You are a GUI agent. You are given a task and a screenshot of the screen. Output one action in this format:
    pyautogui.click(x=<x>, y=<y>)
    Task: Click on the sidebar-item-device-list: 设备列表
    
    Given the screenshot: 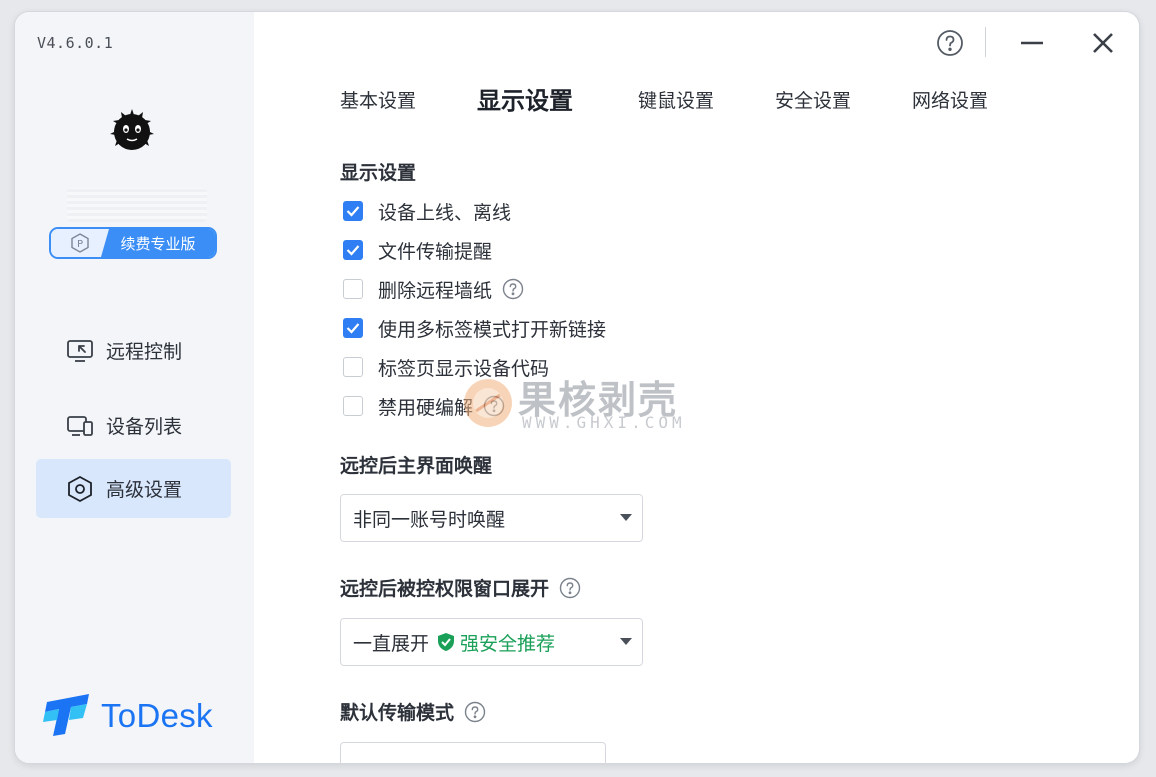 What is the action you would take?
    pyautogui.click(x=133, y=425)
    